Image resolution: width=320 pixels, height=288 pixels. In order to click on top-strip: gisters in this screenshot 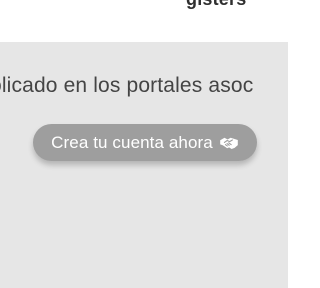, I will do `click(144, 21)`.